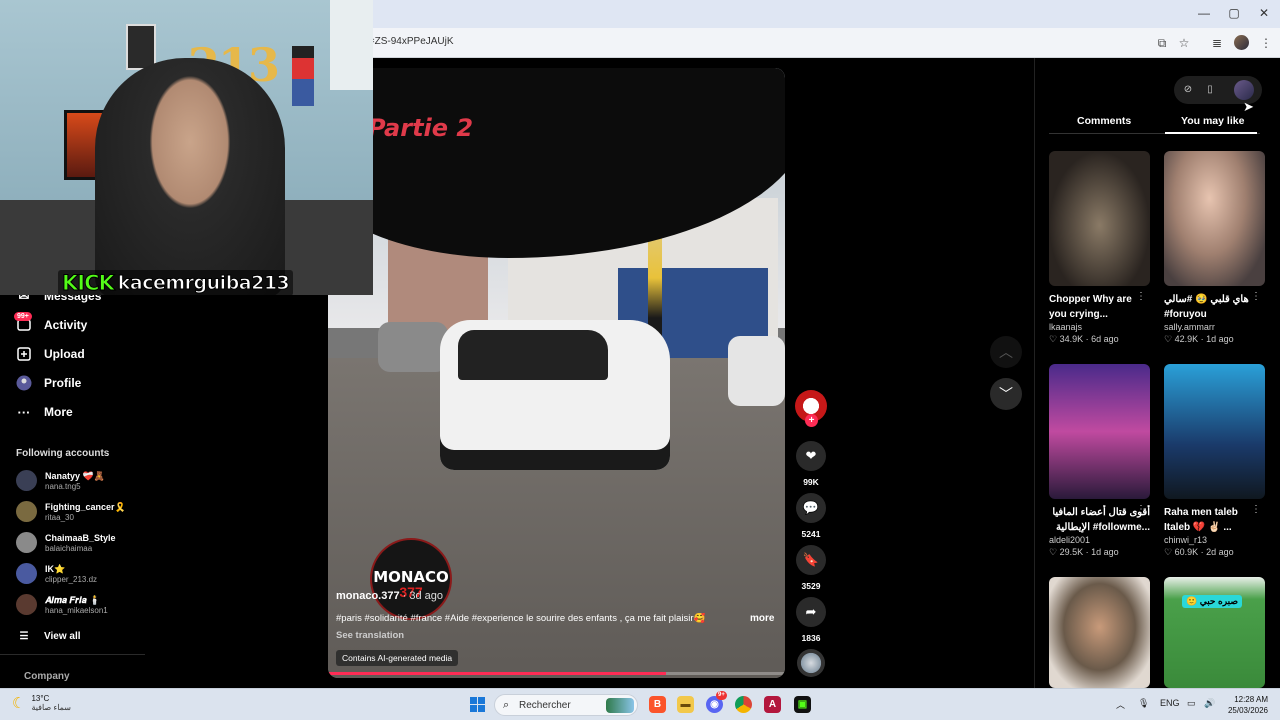 This screenshot has width=1280, height=720. Describe the element at coordinates (620, 705) in the screenshot. I see `search-highlight-image` at that location.